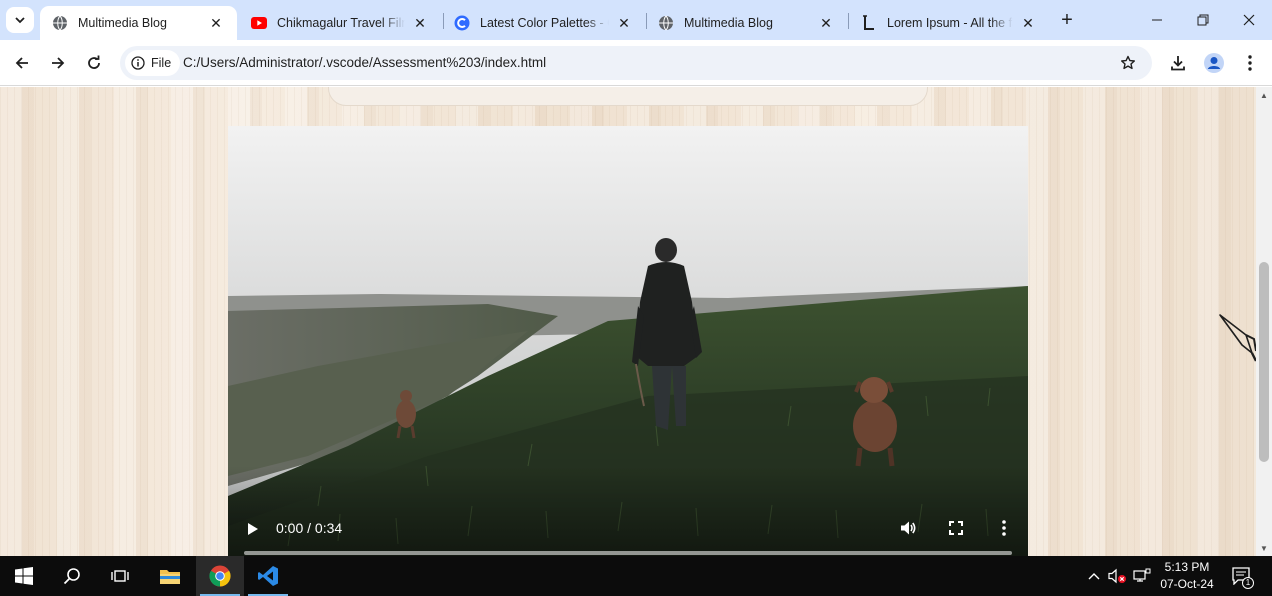 This screenshot has height=596, width=1272. I want to click on close-window-button, so click(1249, 20).